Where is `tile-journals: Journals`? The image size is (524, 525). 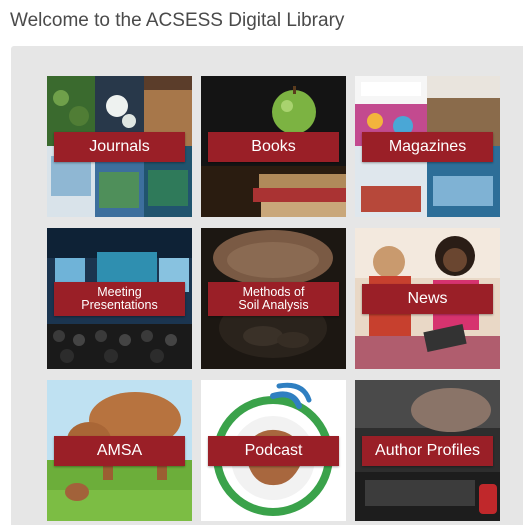 tile-journals: Journals is located at coordinates (119, 146).